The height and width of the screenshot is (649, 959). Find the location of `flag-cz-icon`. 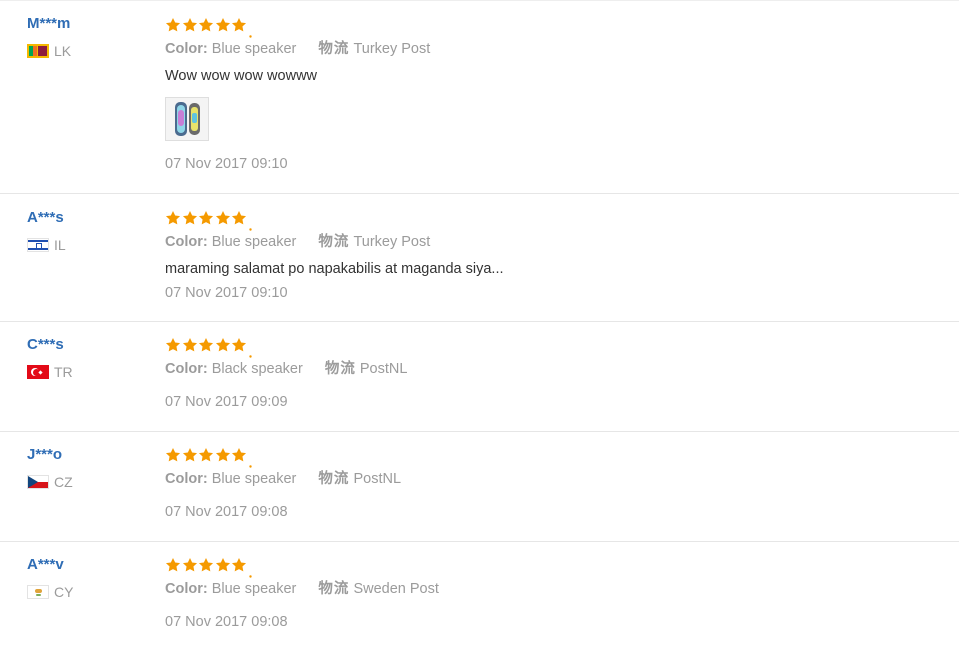

flag-cz-icon is located at coordinates (38, 482).